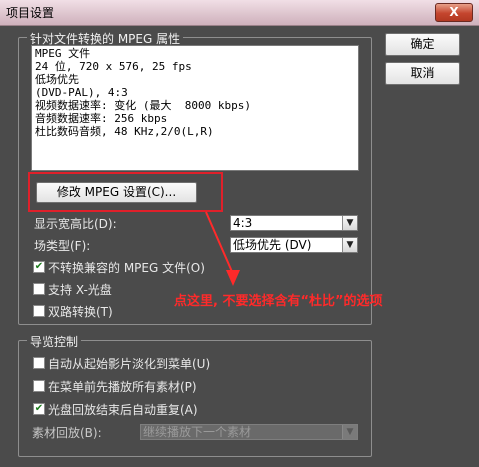 This screenshot has width=479, height=467. I want to click on auto-repeat-label: 光盘回放结束后自动重复(A), so click(123, 410).